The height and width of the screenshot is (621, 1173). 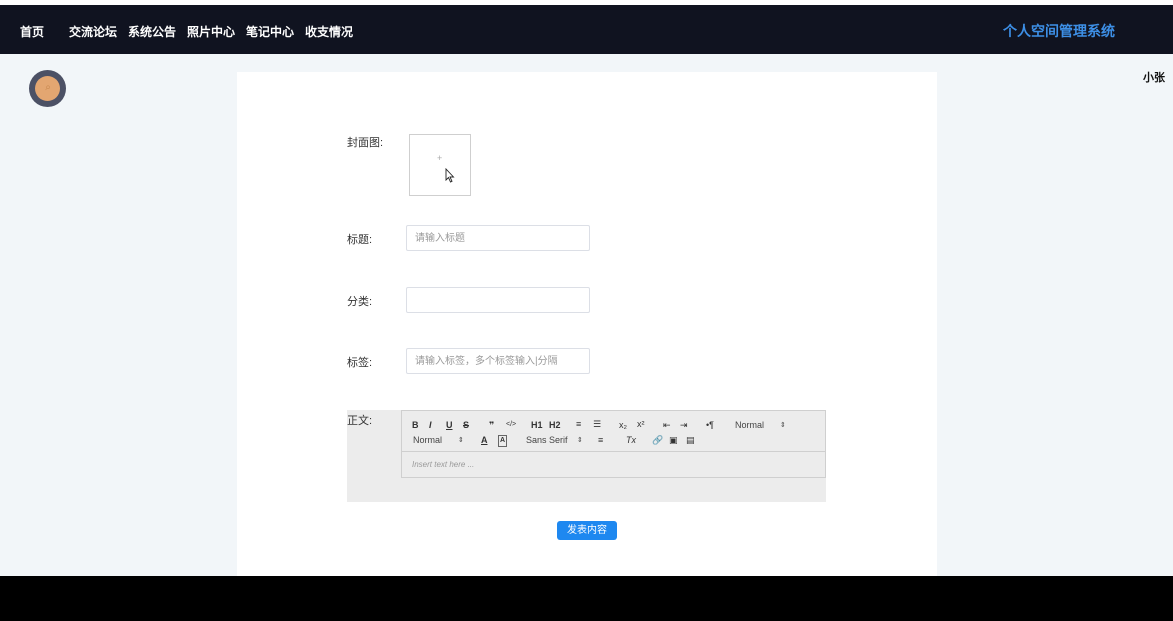 I want to click on top-navbar: 首页 交流论坛 系统公告 照片中心 笔记中心 收支情况 个人空间管理系统, so click(x=586, y=29).